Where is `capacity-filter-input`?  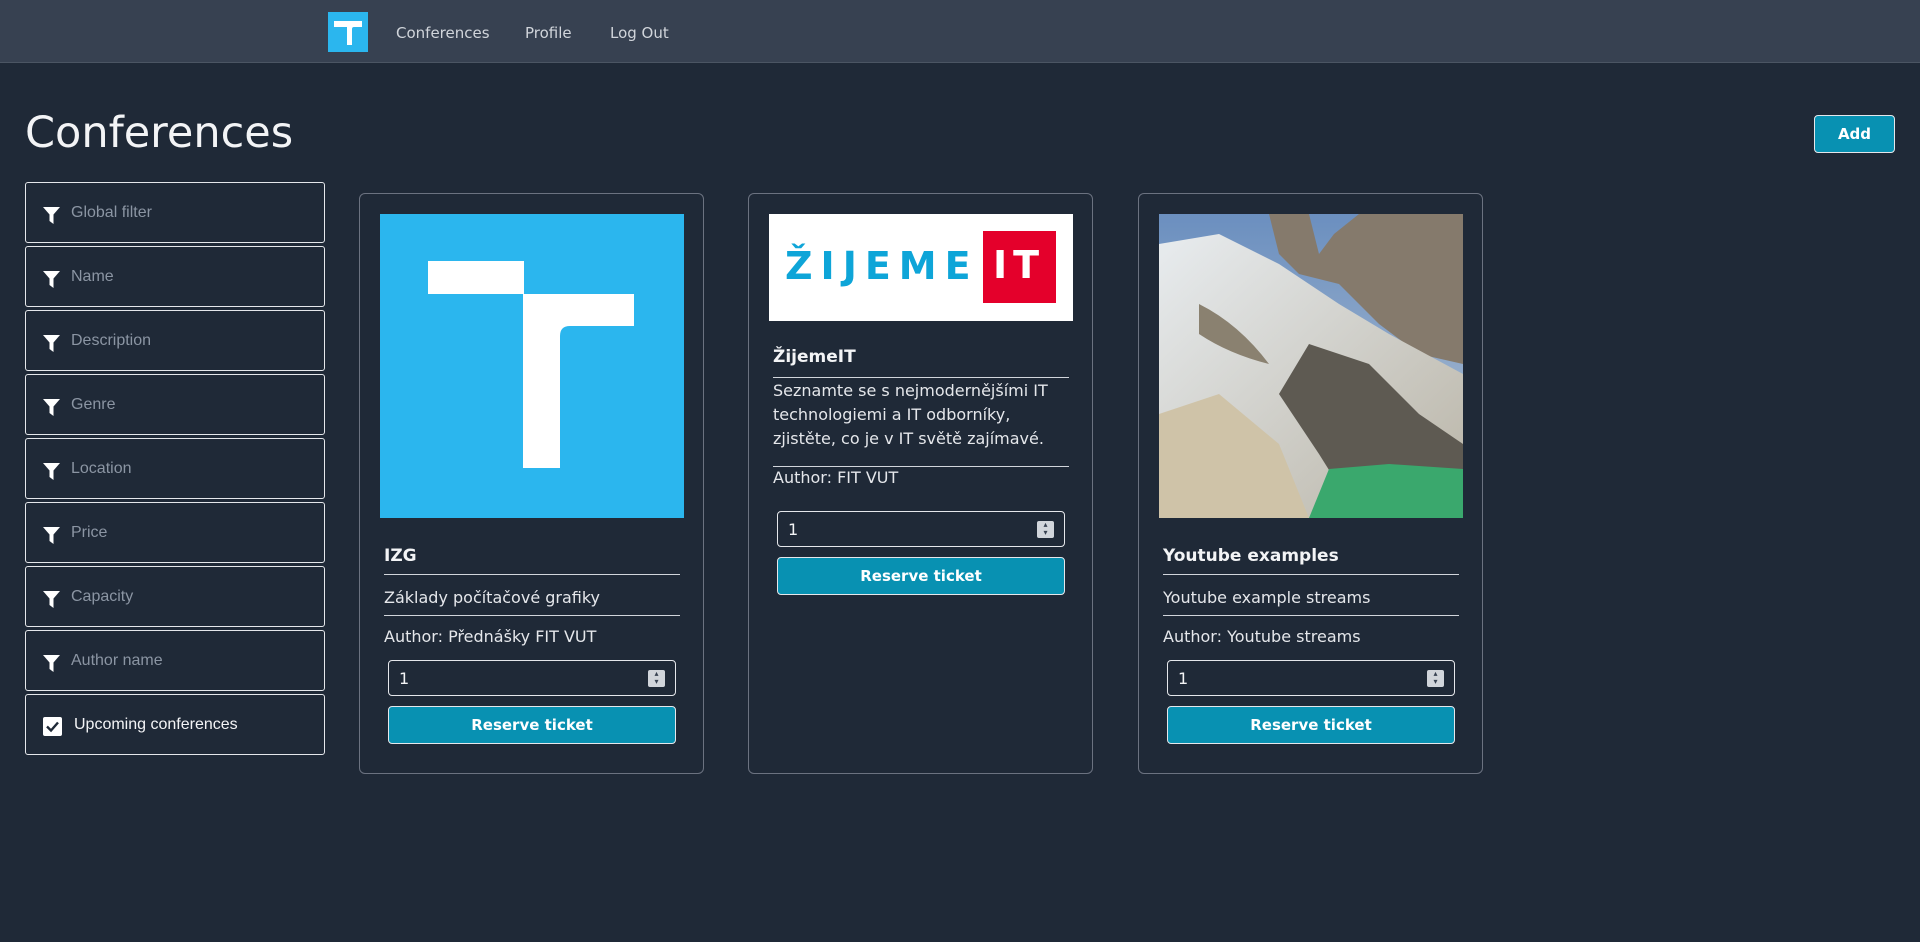
capacity-filter-input is located at coordinates (191, 597).